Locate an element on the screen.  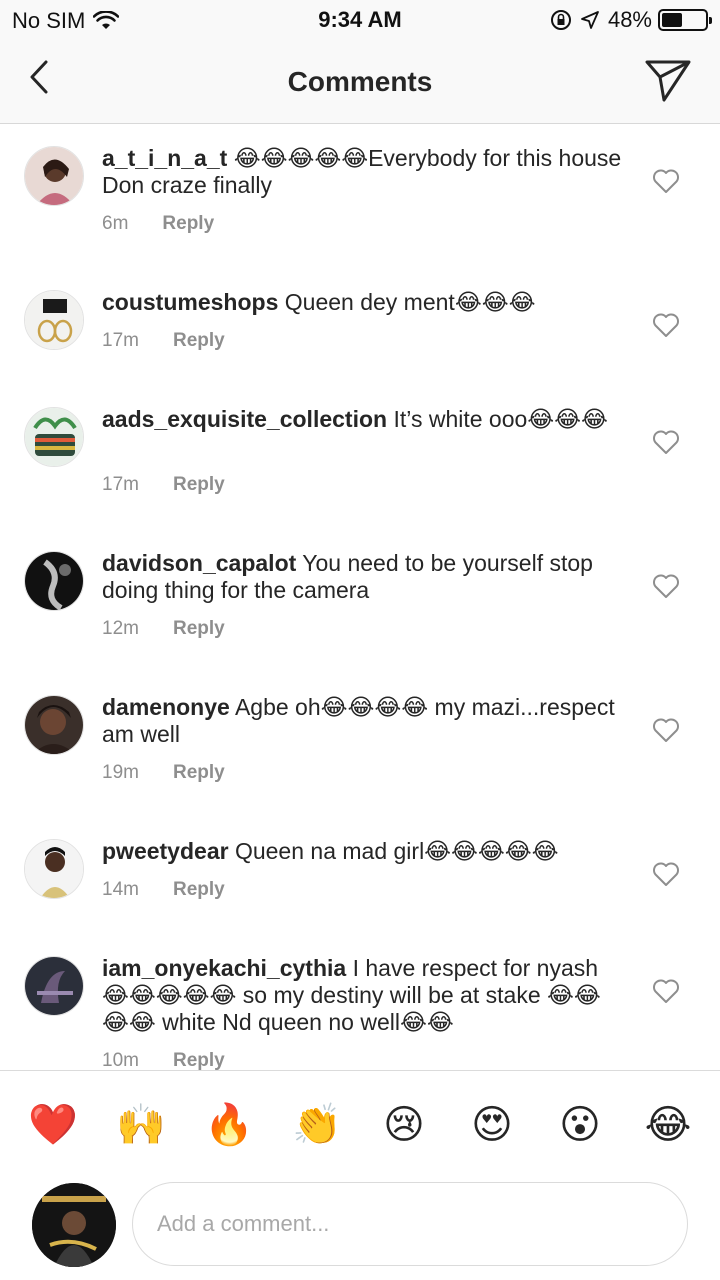
reaction-heart-eyes: 😍 is located at coordinates (492, 1125).